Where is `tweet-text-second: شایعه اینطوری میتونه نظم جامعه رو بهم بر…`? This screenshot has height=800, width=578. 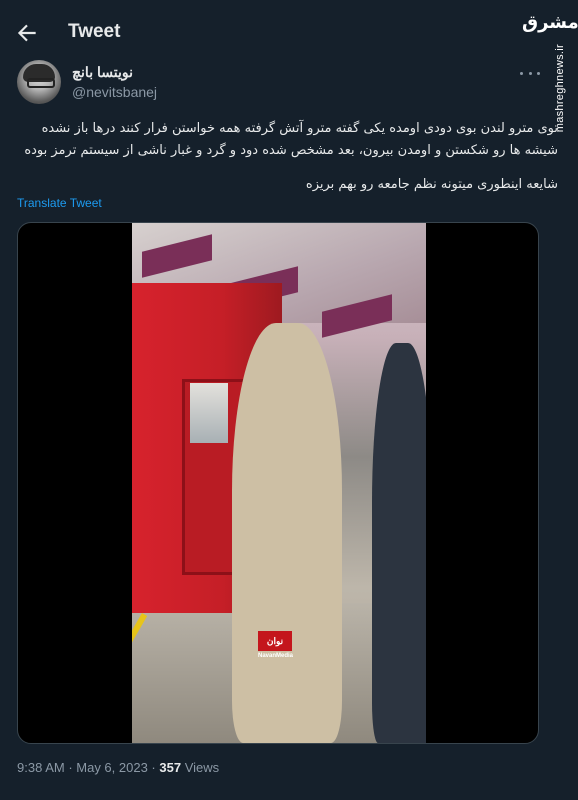
tweet-text-second: شایعه اینطوری میتونه نظم جامعه رو بهم بر… is located at coordinates (431, 184).